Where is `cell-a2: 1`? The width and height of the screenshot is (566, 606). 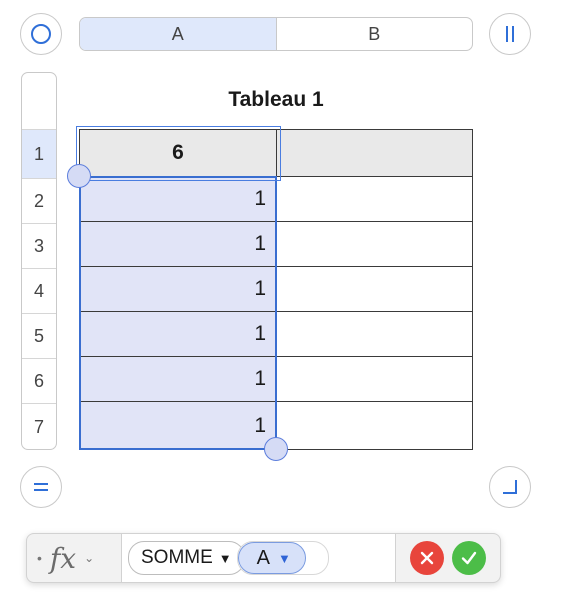 cell-a2: 1 is located at coordinates (178, 199).